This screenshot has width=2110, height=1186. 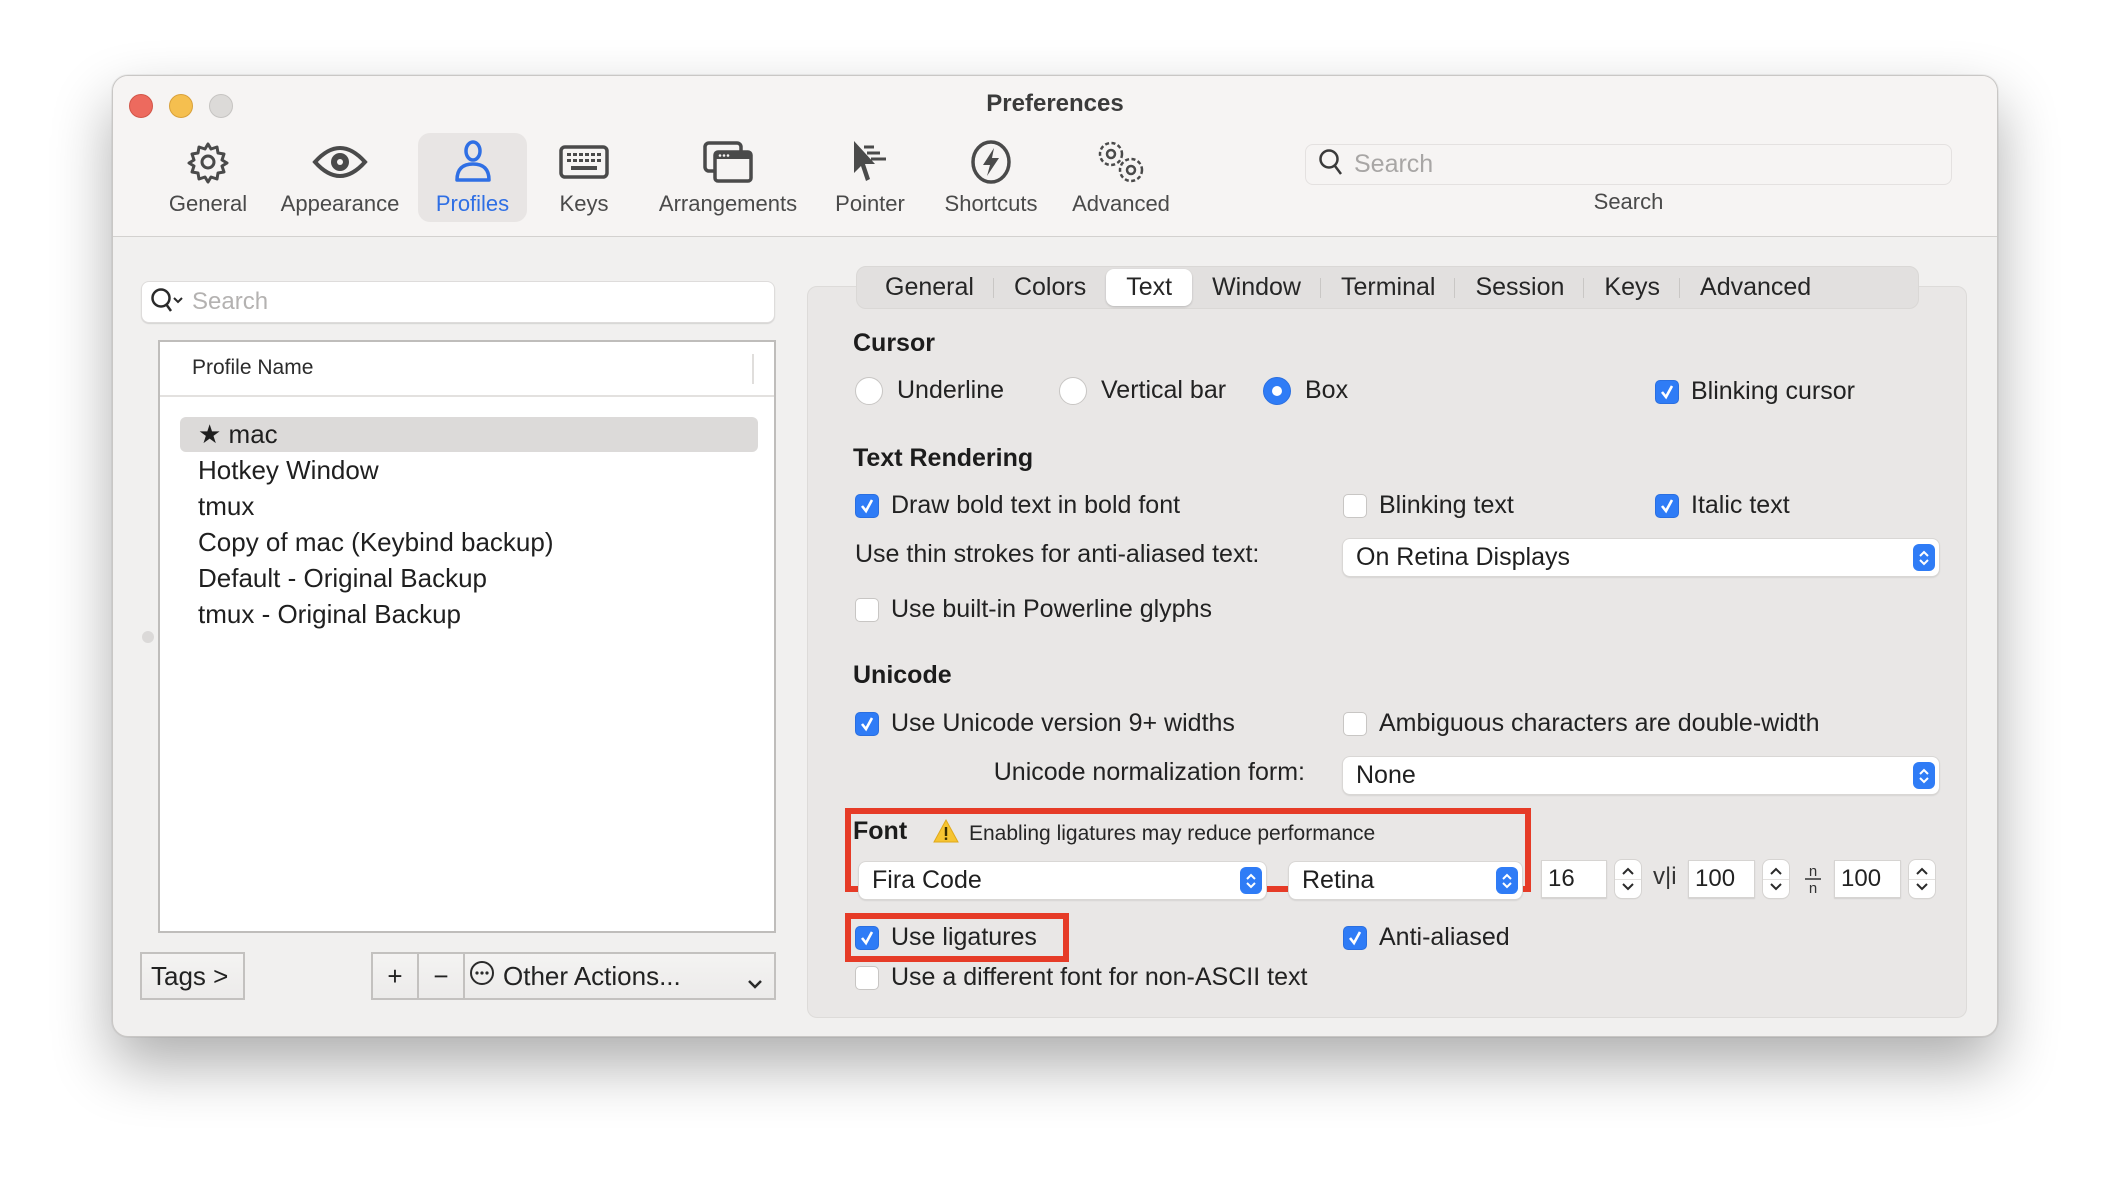 I want to click on checkbox-label: Use ligatures, so click(x=964, y=937).